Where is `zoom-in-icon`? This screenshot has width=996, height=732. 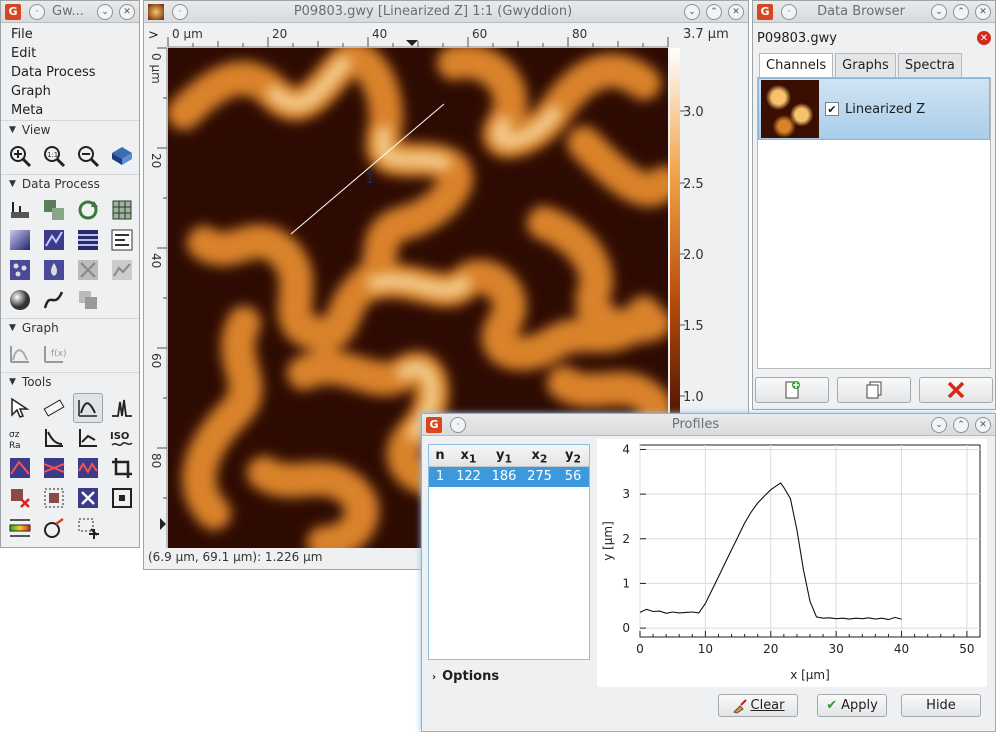 zoom-in-icon is located at coordinates (20, 156).